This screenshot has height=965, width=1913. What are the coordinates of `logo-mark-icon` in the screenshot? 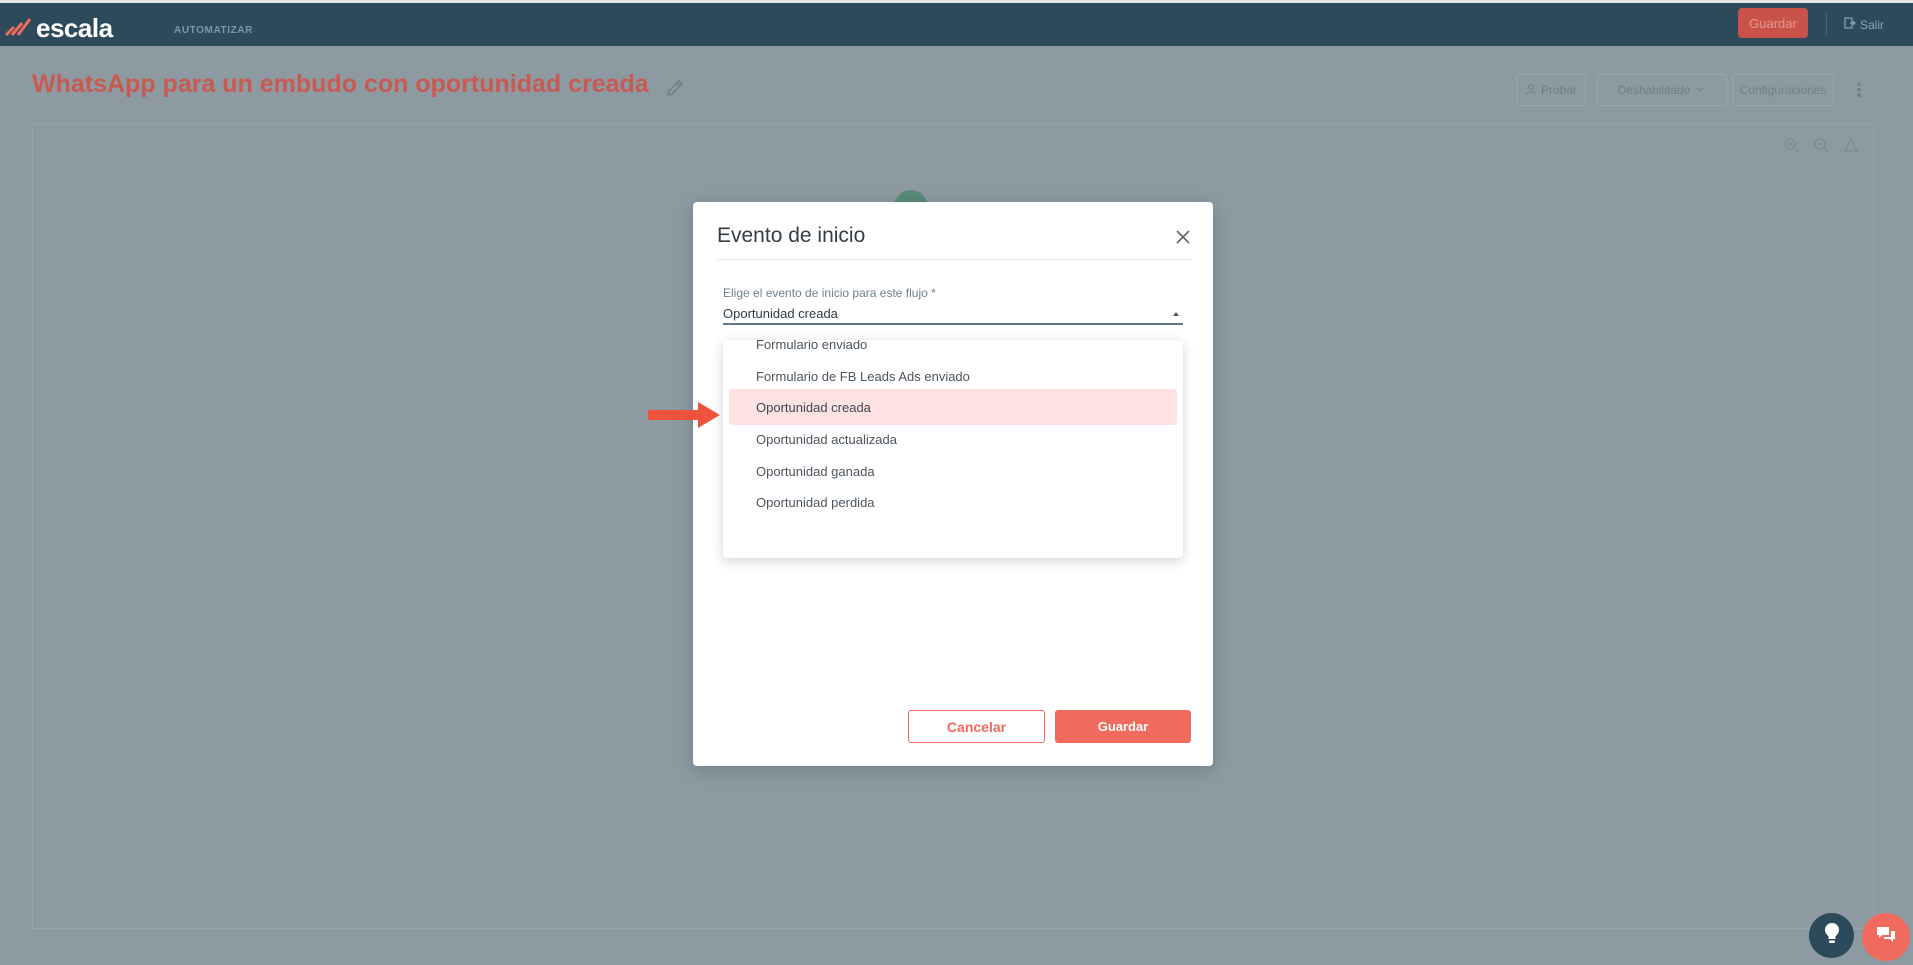 It's located at (18, 28).